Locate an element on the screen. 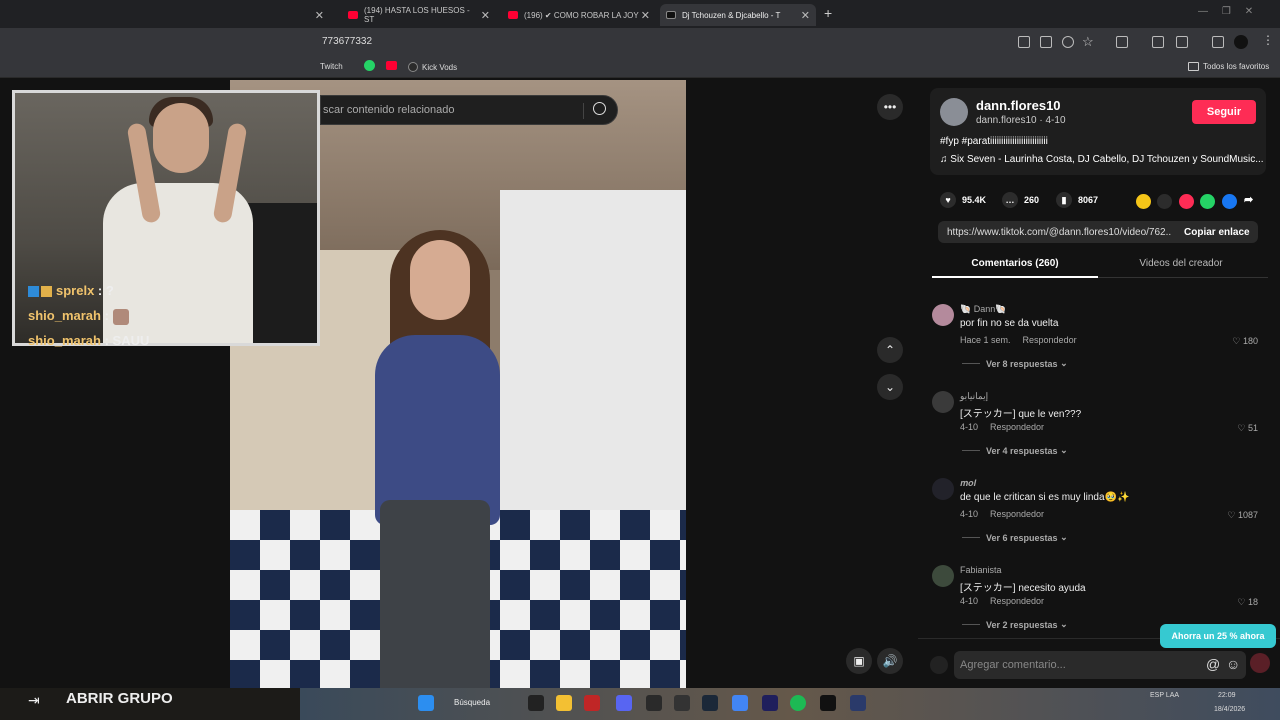 This screenshot has width=1280, height=720. windows-start-icon is located at coordinates (426, 703).